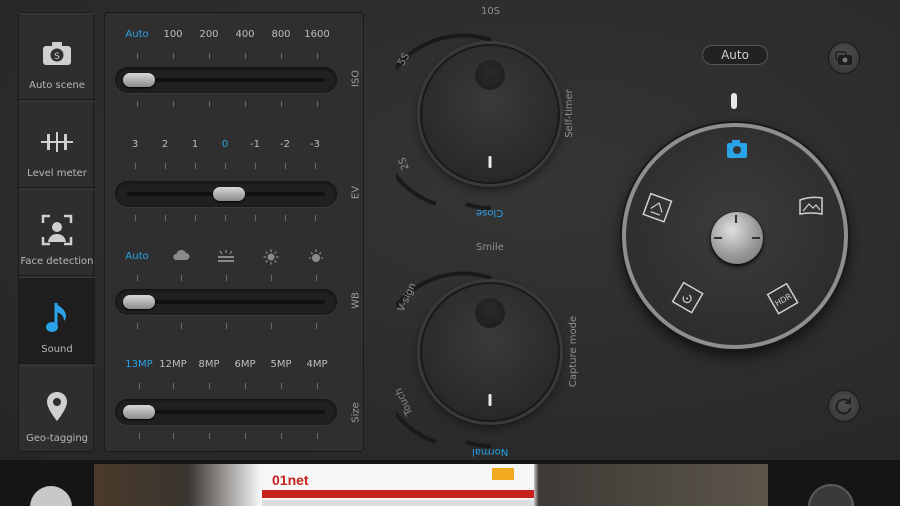 Image resolution: width=900 pixels, height=506 pixels. Describe the element at coordinates (172, 34) in the screenshot. I see `iso-option: 100` at that location.